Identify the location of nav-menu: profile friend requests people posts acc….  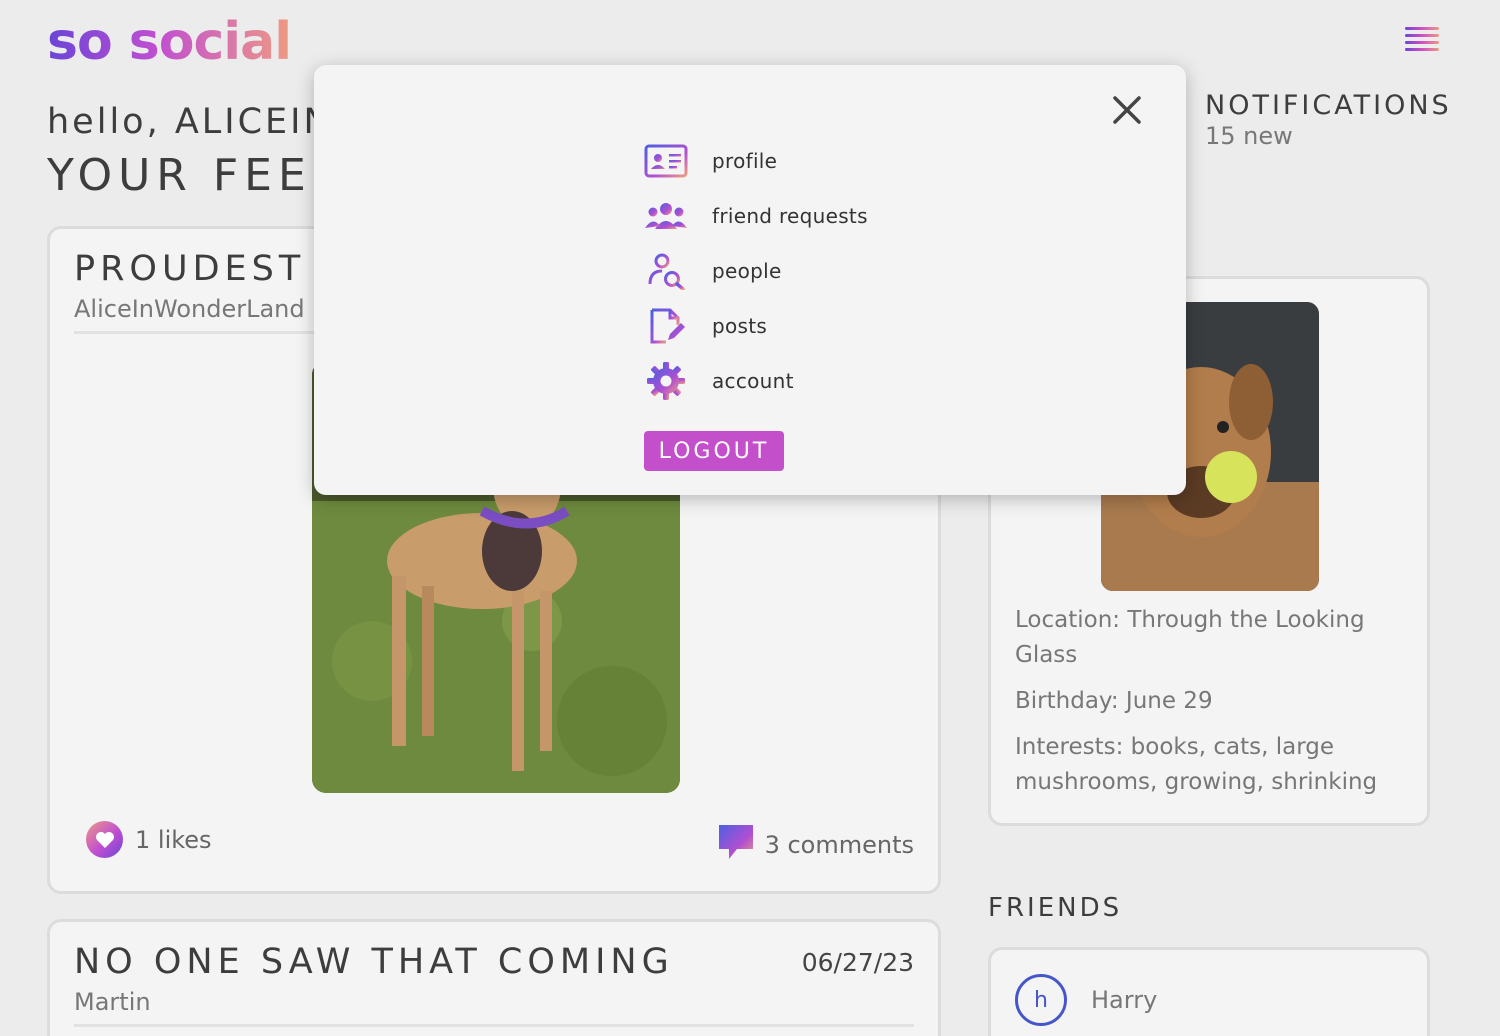
(756, 270).